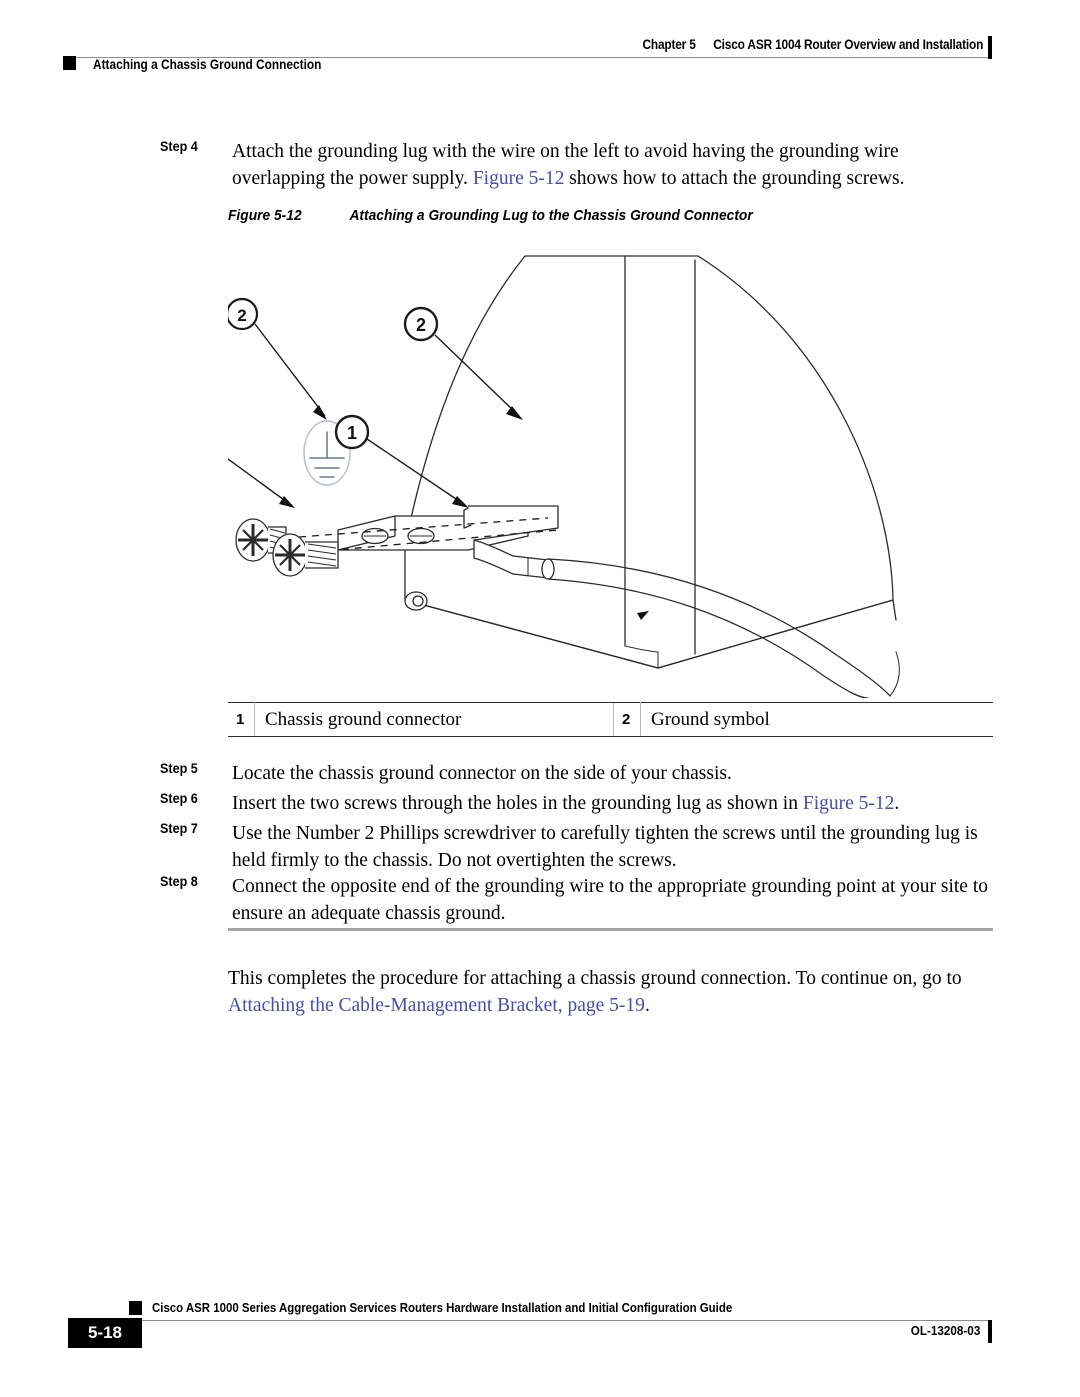 This screenshot has height=1397, width=1080. Describe the element at coordinates (241, 719) in the screenshot. I see `callout-key-1: 1` at that location.